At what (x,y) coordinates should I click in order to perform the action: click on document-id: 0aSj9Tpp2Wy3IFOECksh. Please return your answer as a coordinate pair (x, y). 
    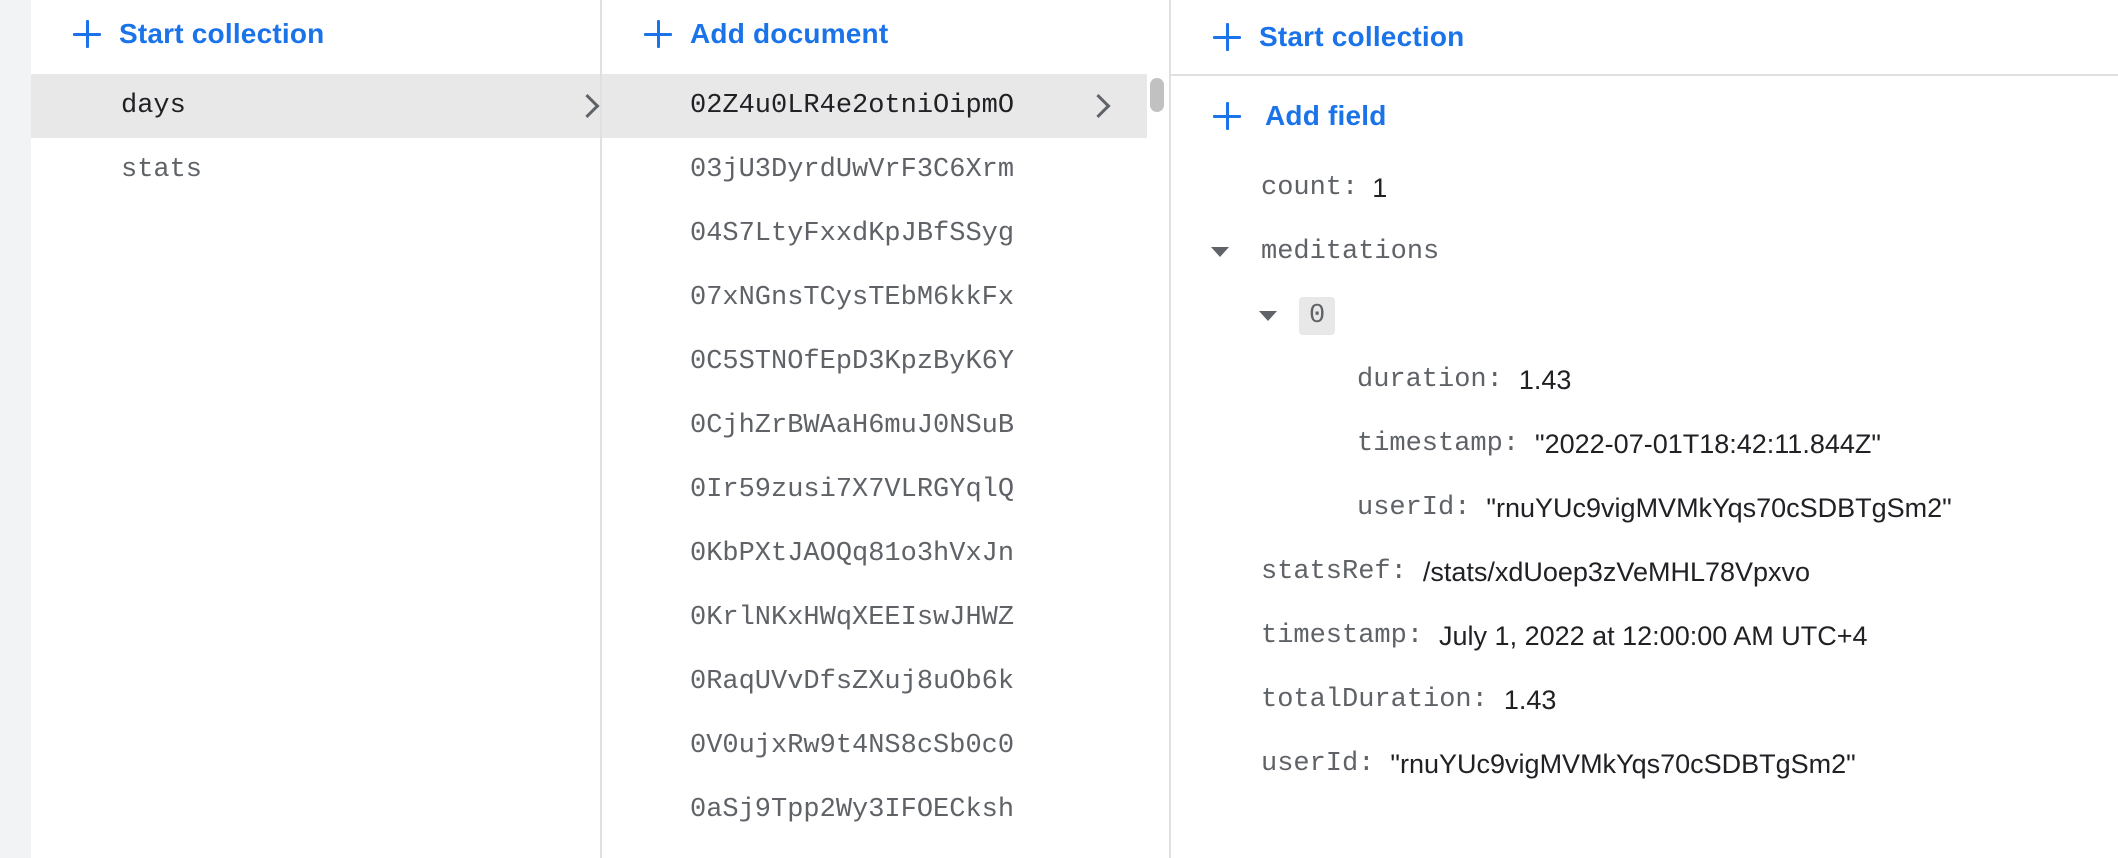
    Looking at the image, I should click on (852, 810).